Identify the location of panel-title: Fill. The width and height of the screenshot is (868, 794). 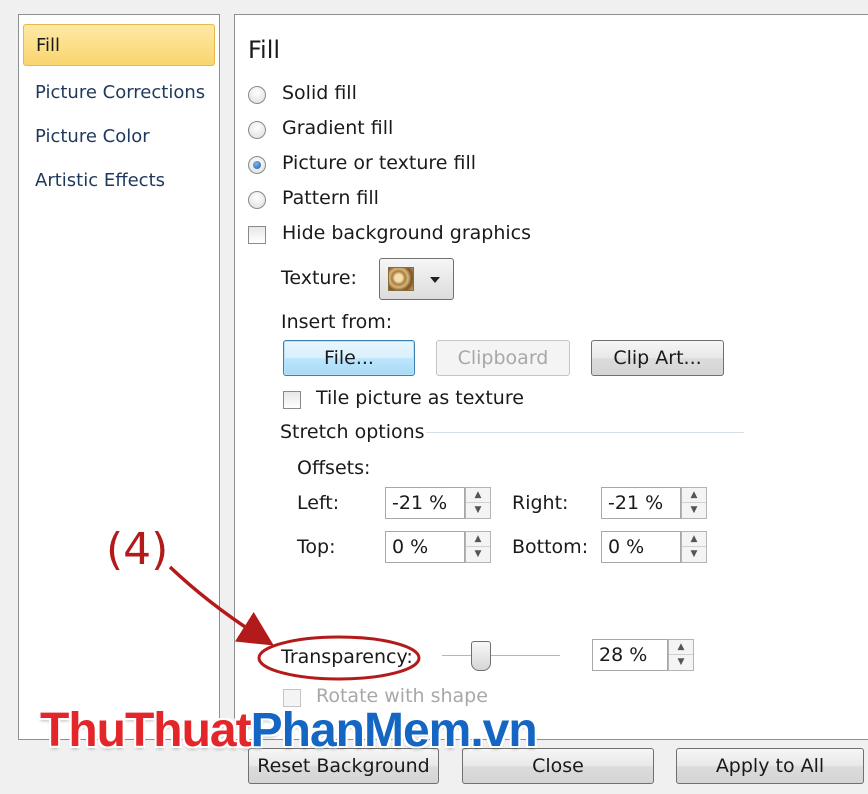
(264, 50).